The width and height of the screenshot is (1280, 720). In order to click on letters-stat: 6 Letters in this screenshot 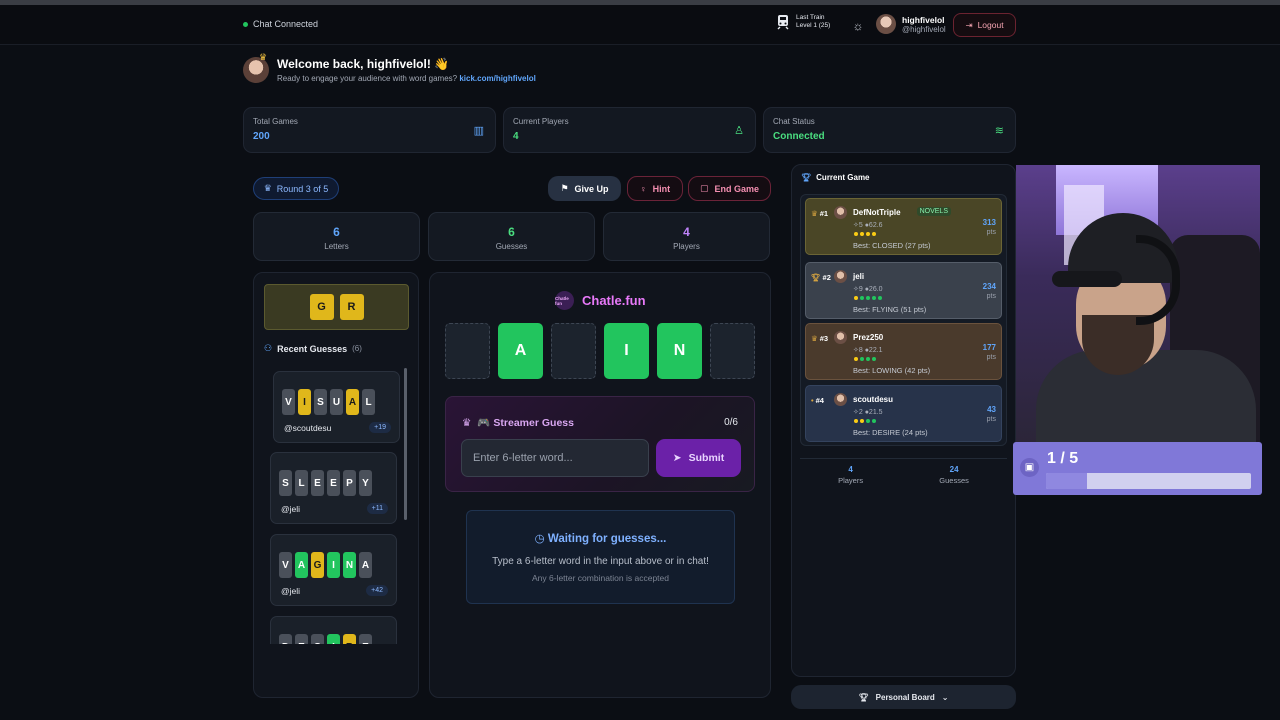, I will do `click(336, 236)`.